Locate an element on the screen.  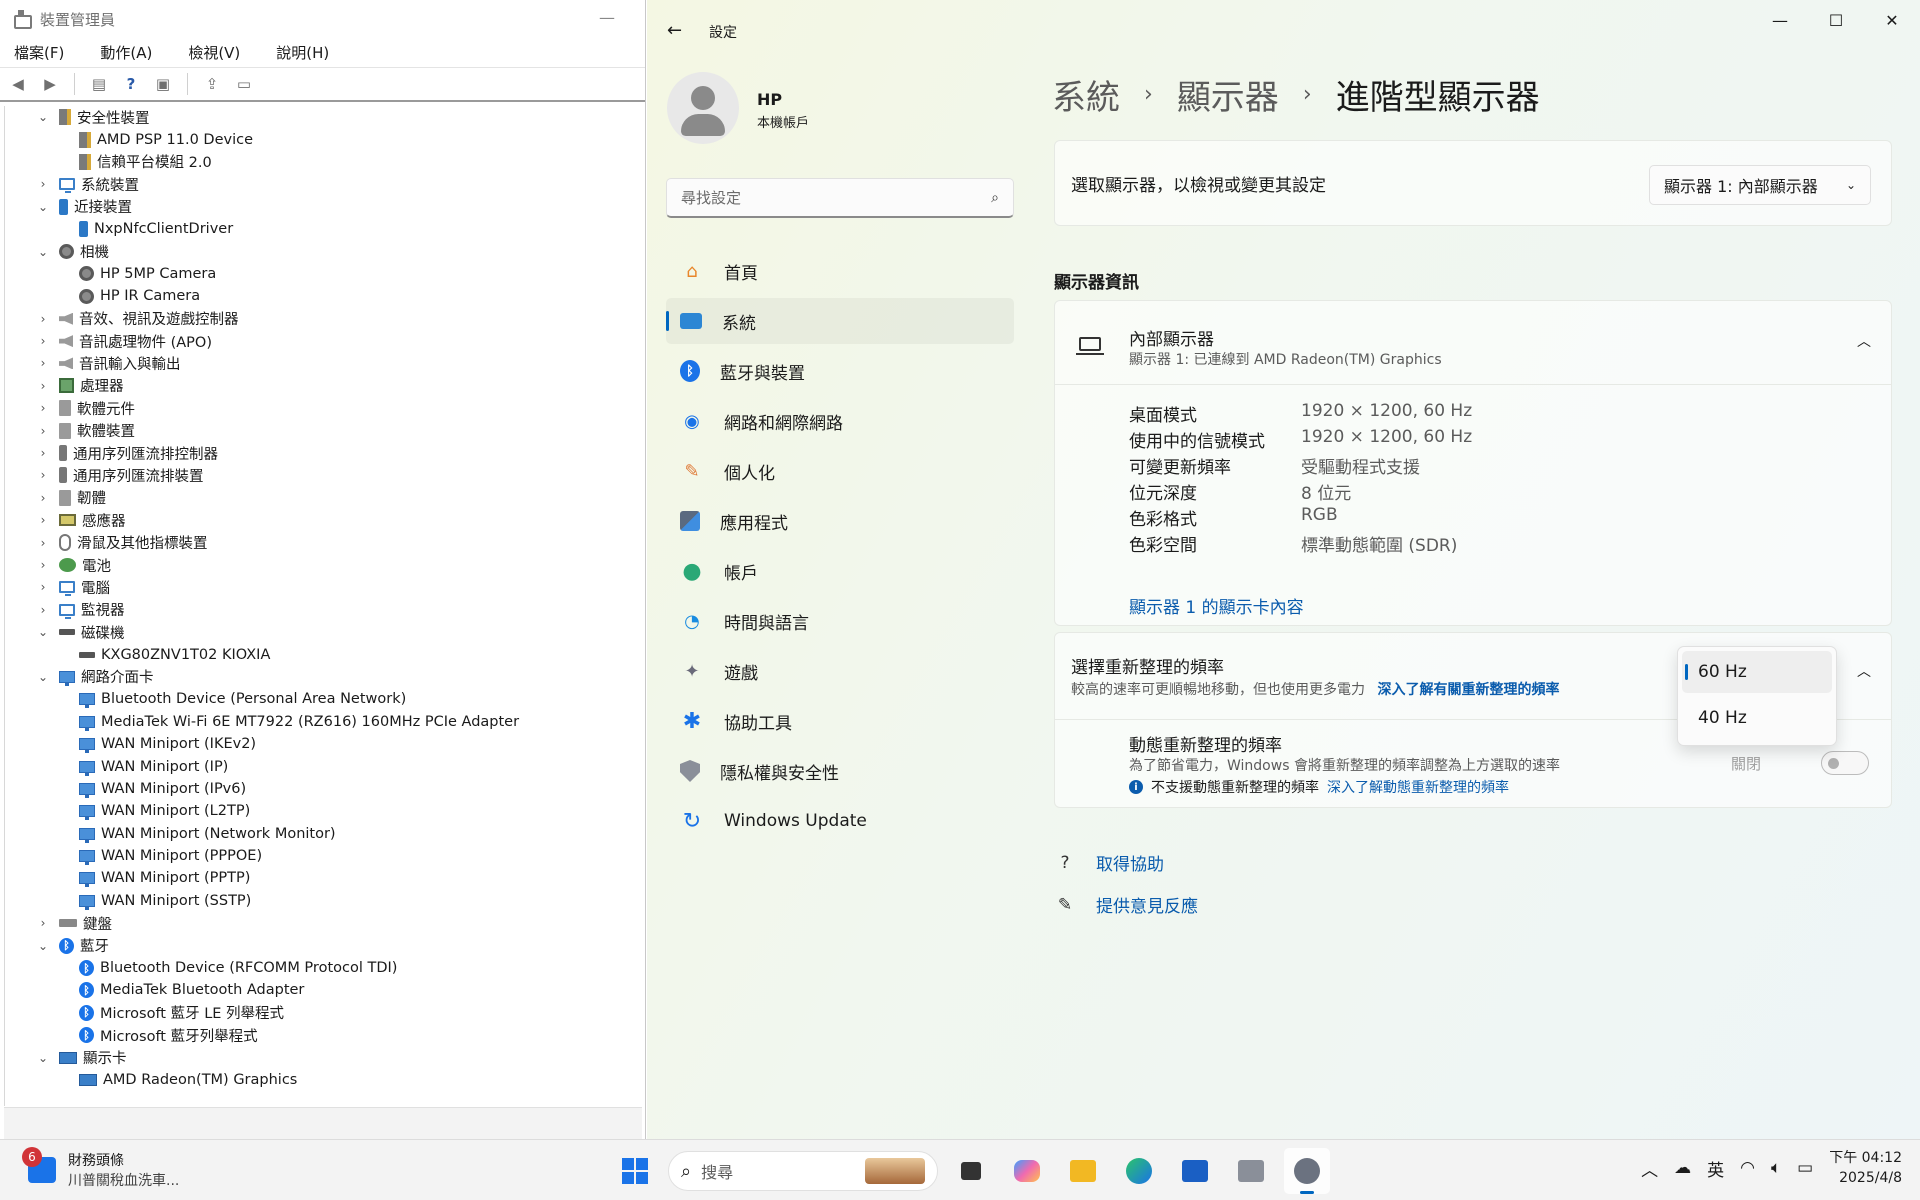
refresh-option-60hz: 60 Hz is located at coordinates (1757, 672).